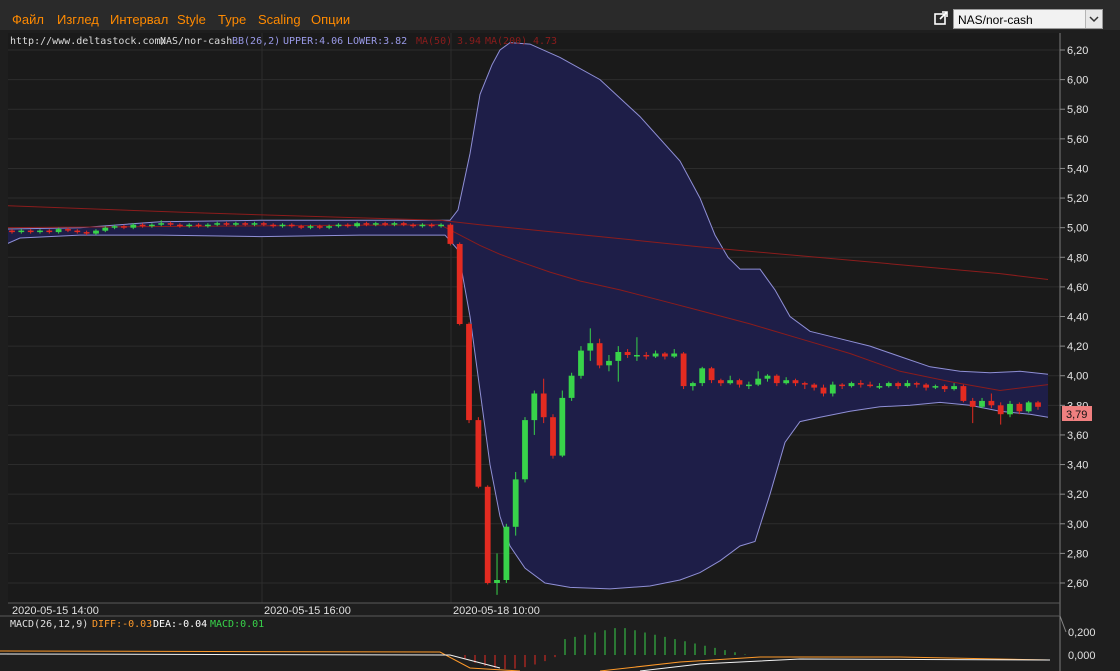 This screenshot has height=671, width=1120. I want to click on menu-type: Type, so click(232, 15).